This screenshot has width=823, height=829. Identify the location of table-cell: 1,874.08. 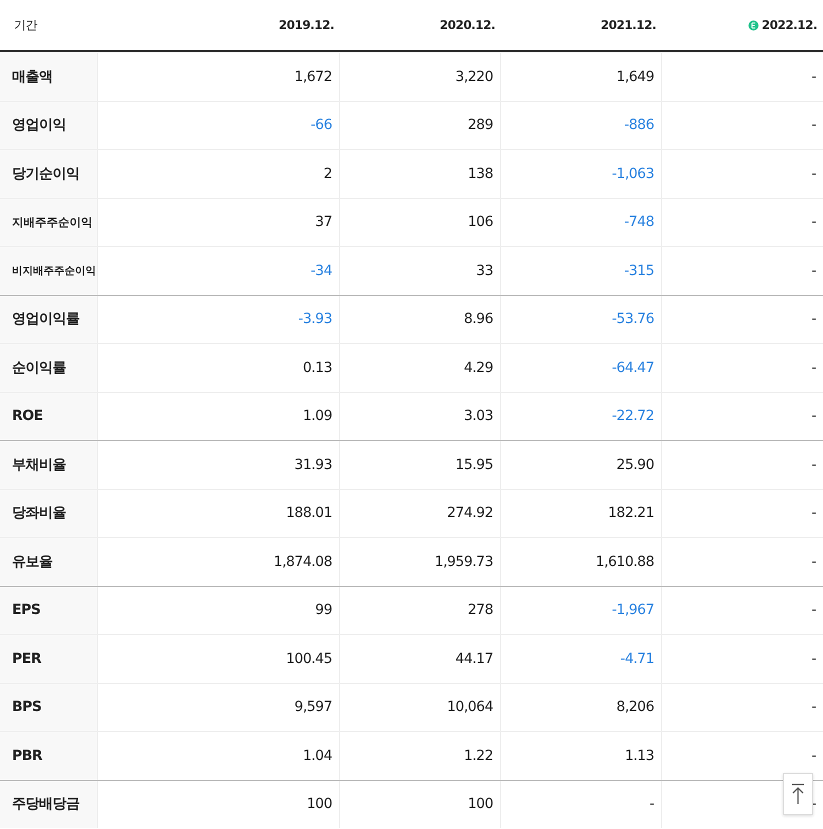
(303, 562).